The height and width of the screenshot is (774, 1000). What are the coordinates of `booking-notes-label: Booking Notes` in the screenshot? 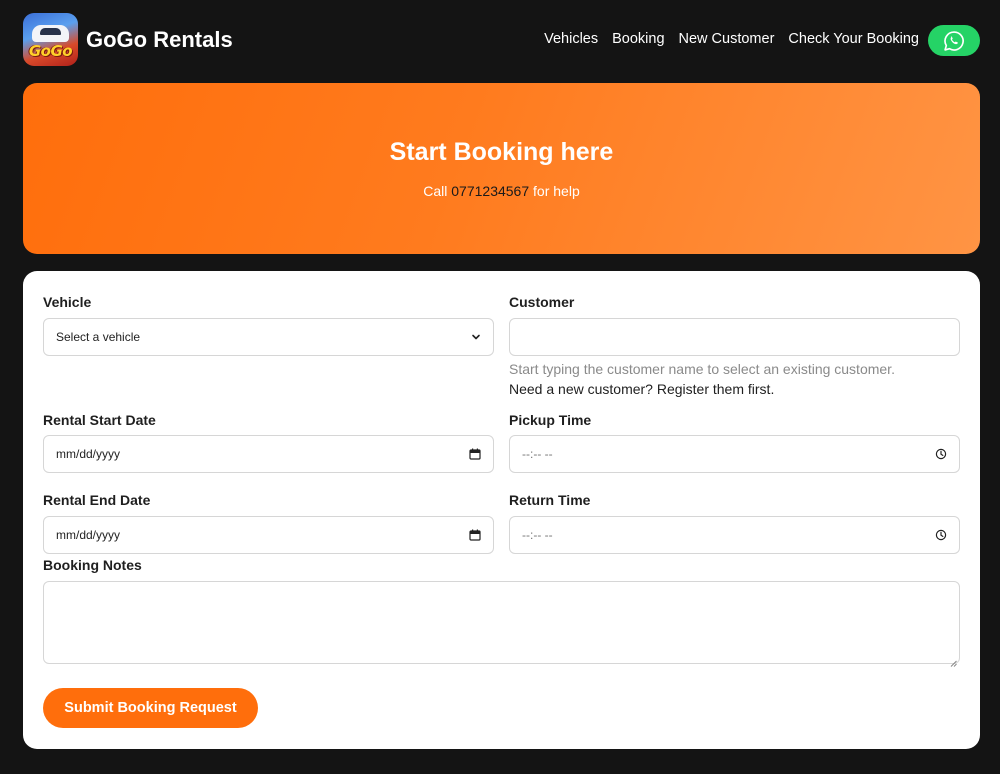 It's located at (92, 565).